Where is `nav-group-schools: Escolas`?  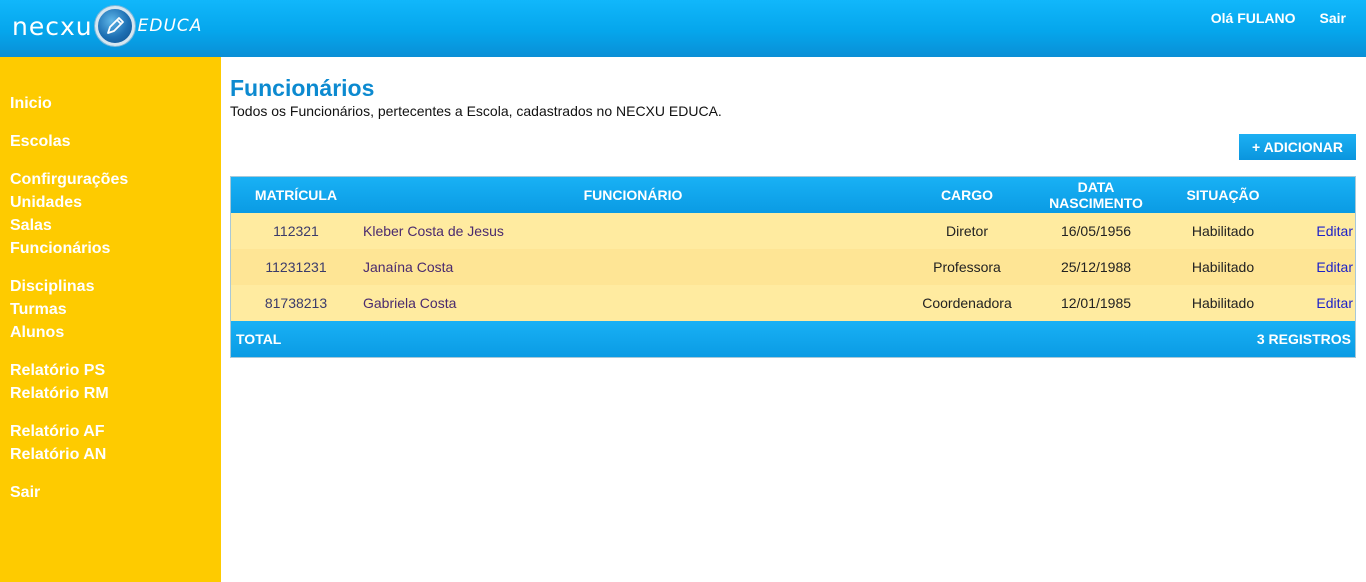
nav-group-schools: Escolas is located at coordinates (40, 141).